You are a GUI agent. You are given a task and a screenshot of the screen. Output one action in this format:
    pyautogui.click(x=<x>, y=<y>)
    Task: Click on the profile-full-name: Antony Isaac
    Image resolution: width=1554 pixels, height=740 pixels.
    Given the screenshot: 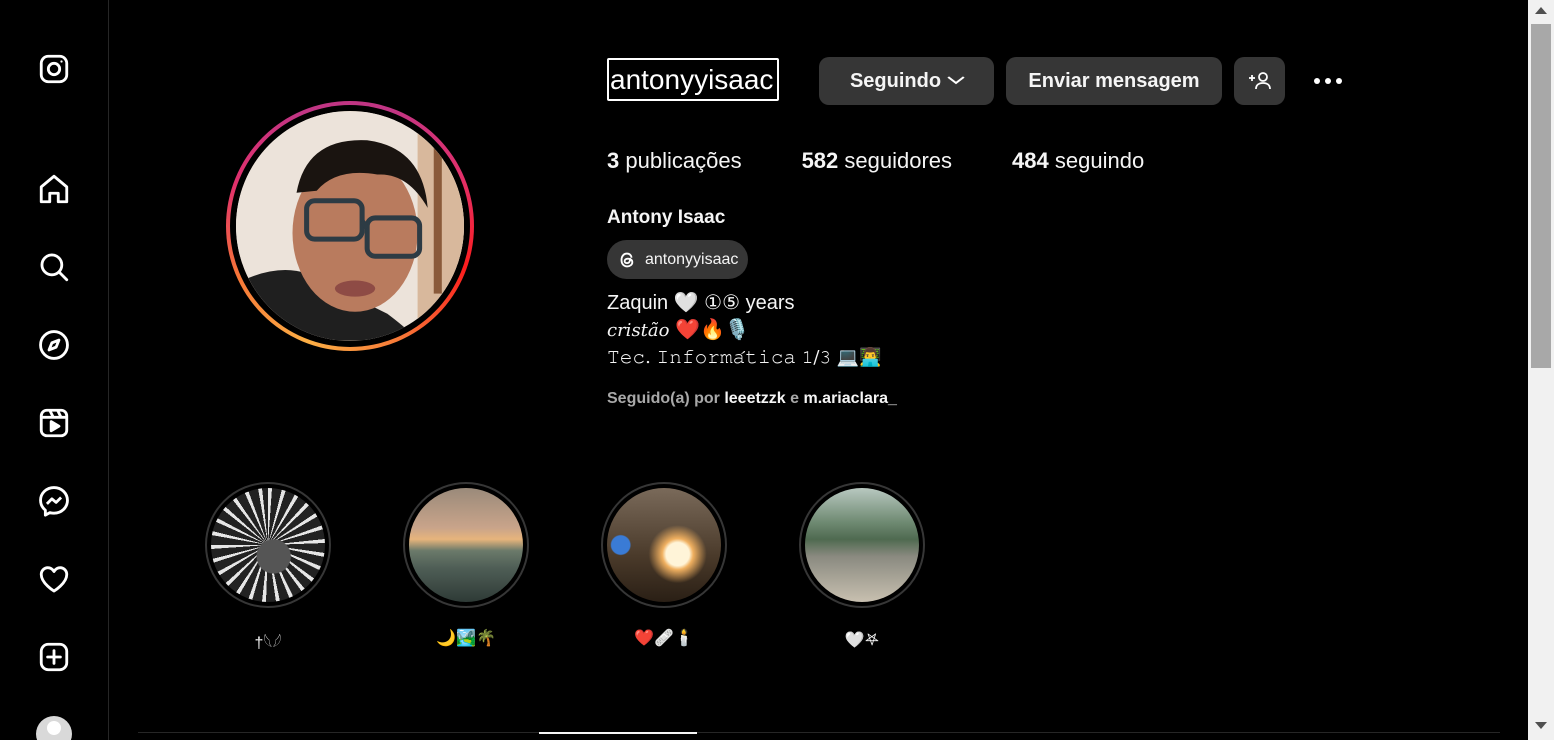 What is the action you would take?
    pyautogui.click(x=666, y=217)
    